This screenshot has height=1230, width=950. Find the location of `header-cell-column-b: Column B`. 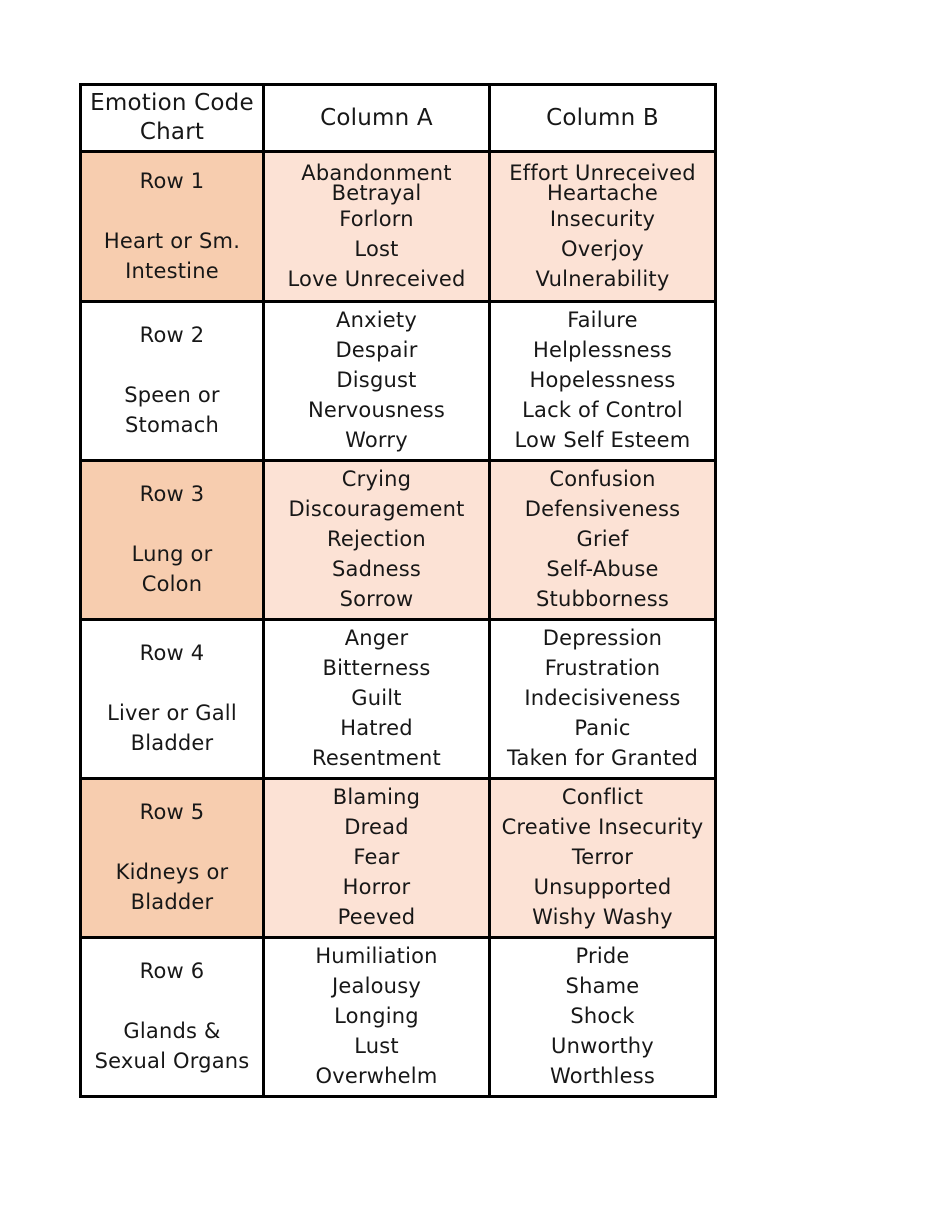

header-cell-column-b: Column B is located at coordinates (602, 118).